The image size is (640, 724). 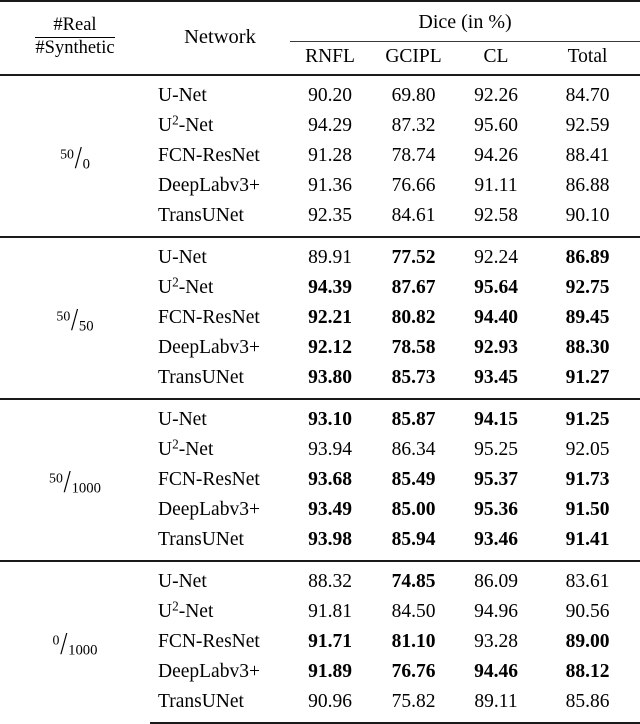 I want to click on fraction-denominator: 1000, so click(x=83, y=650).